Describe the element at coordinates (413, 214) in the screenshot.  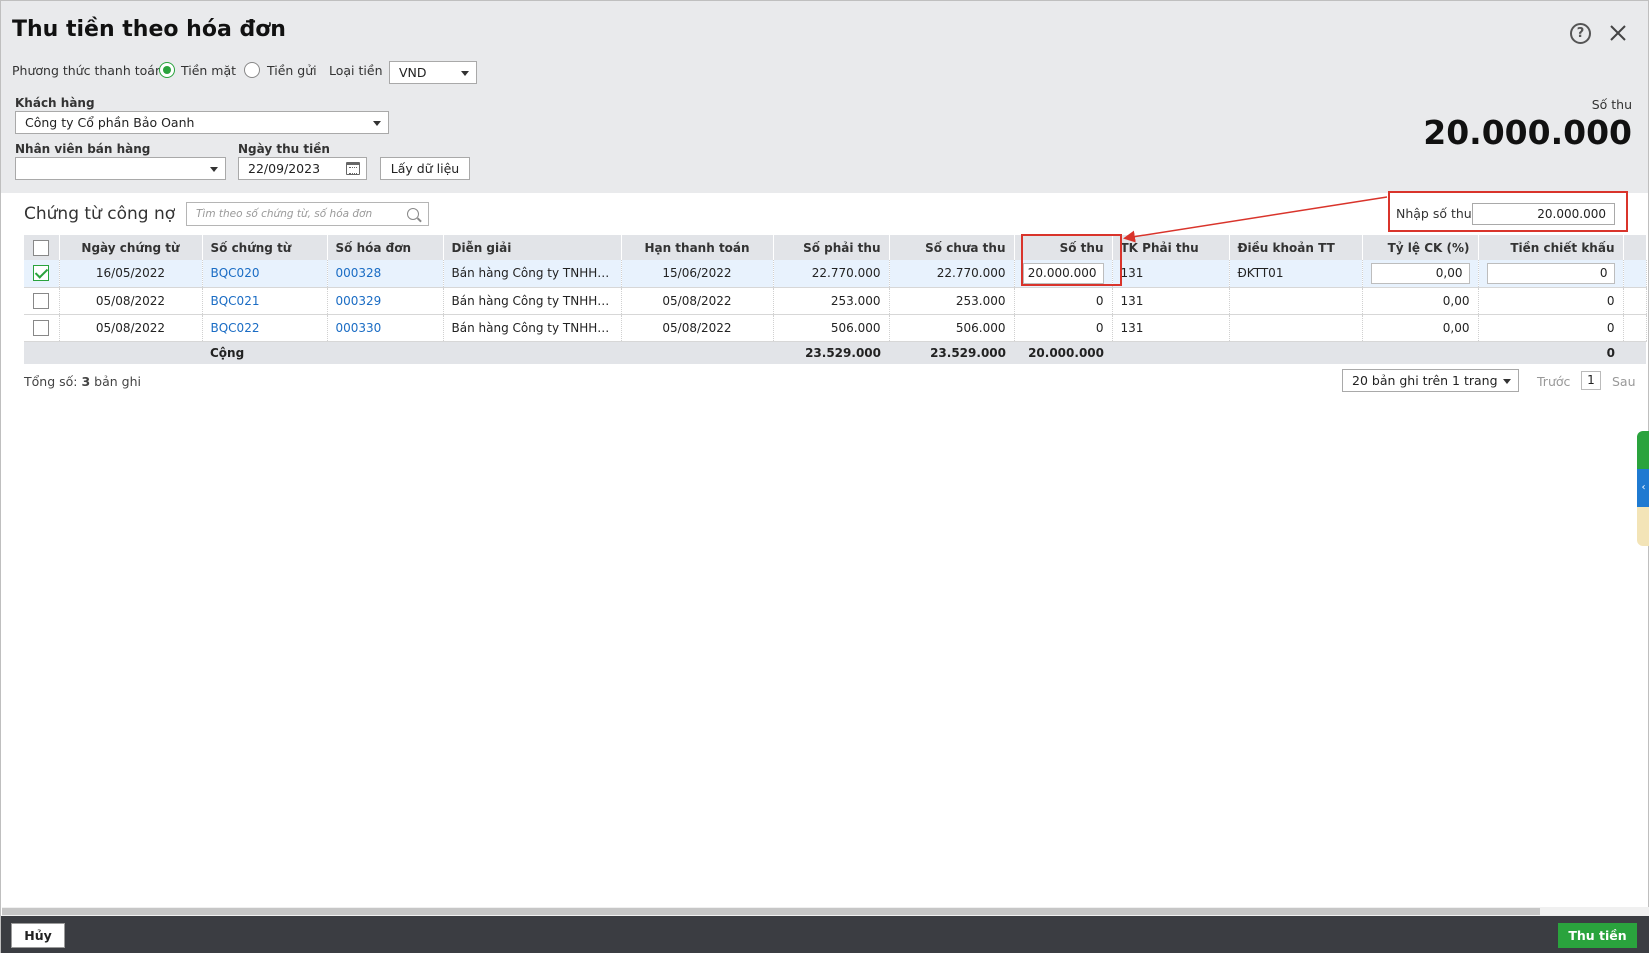
I see `search-icon` at that location.